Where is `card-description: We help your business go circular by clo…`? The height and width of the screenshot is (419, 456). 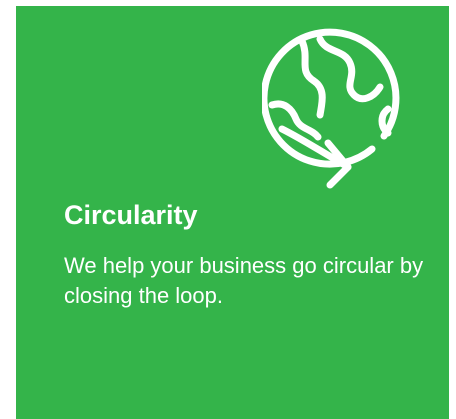
card-description: We help your business go circular by clo… is located at coordinates (244, 280).